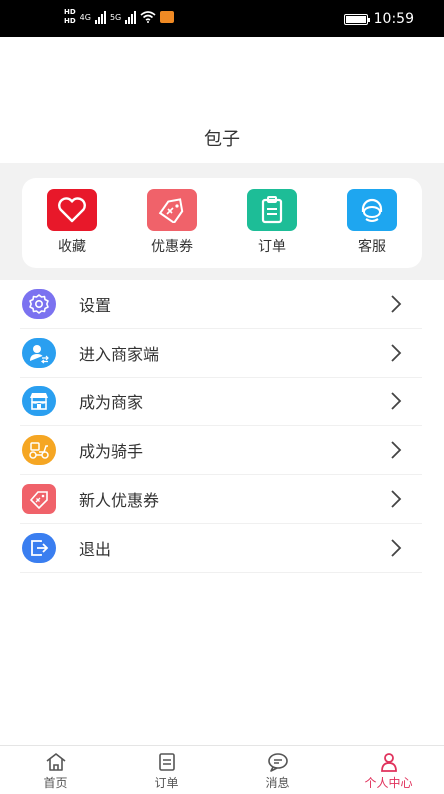 Image resolution: width=444 pixels, height=794 pixels. I want to click on bottom-tab-bar: 首页 订单 消息 个人中心, so click(222, 769).